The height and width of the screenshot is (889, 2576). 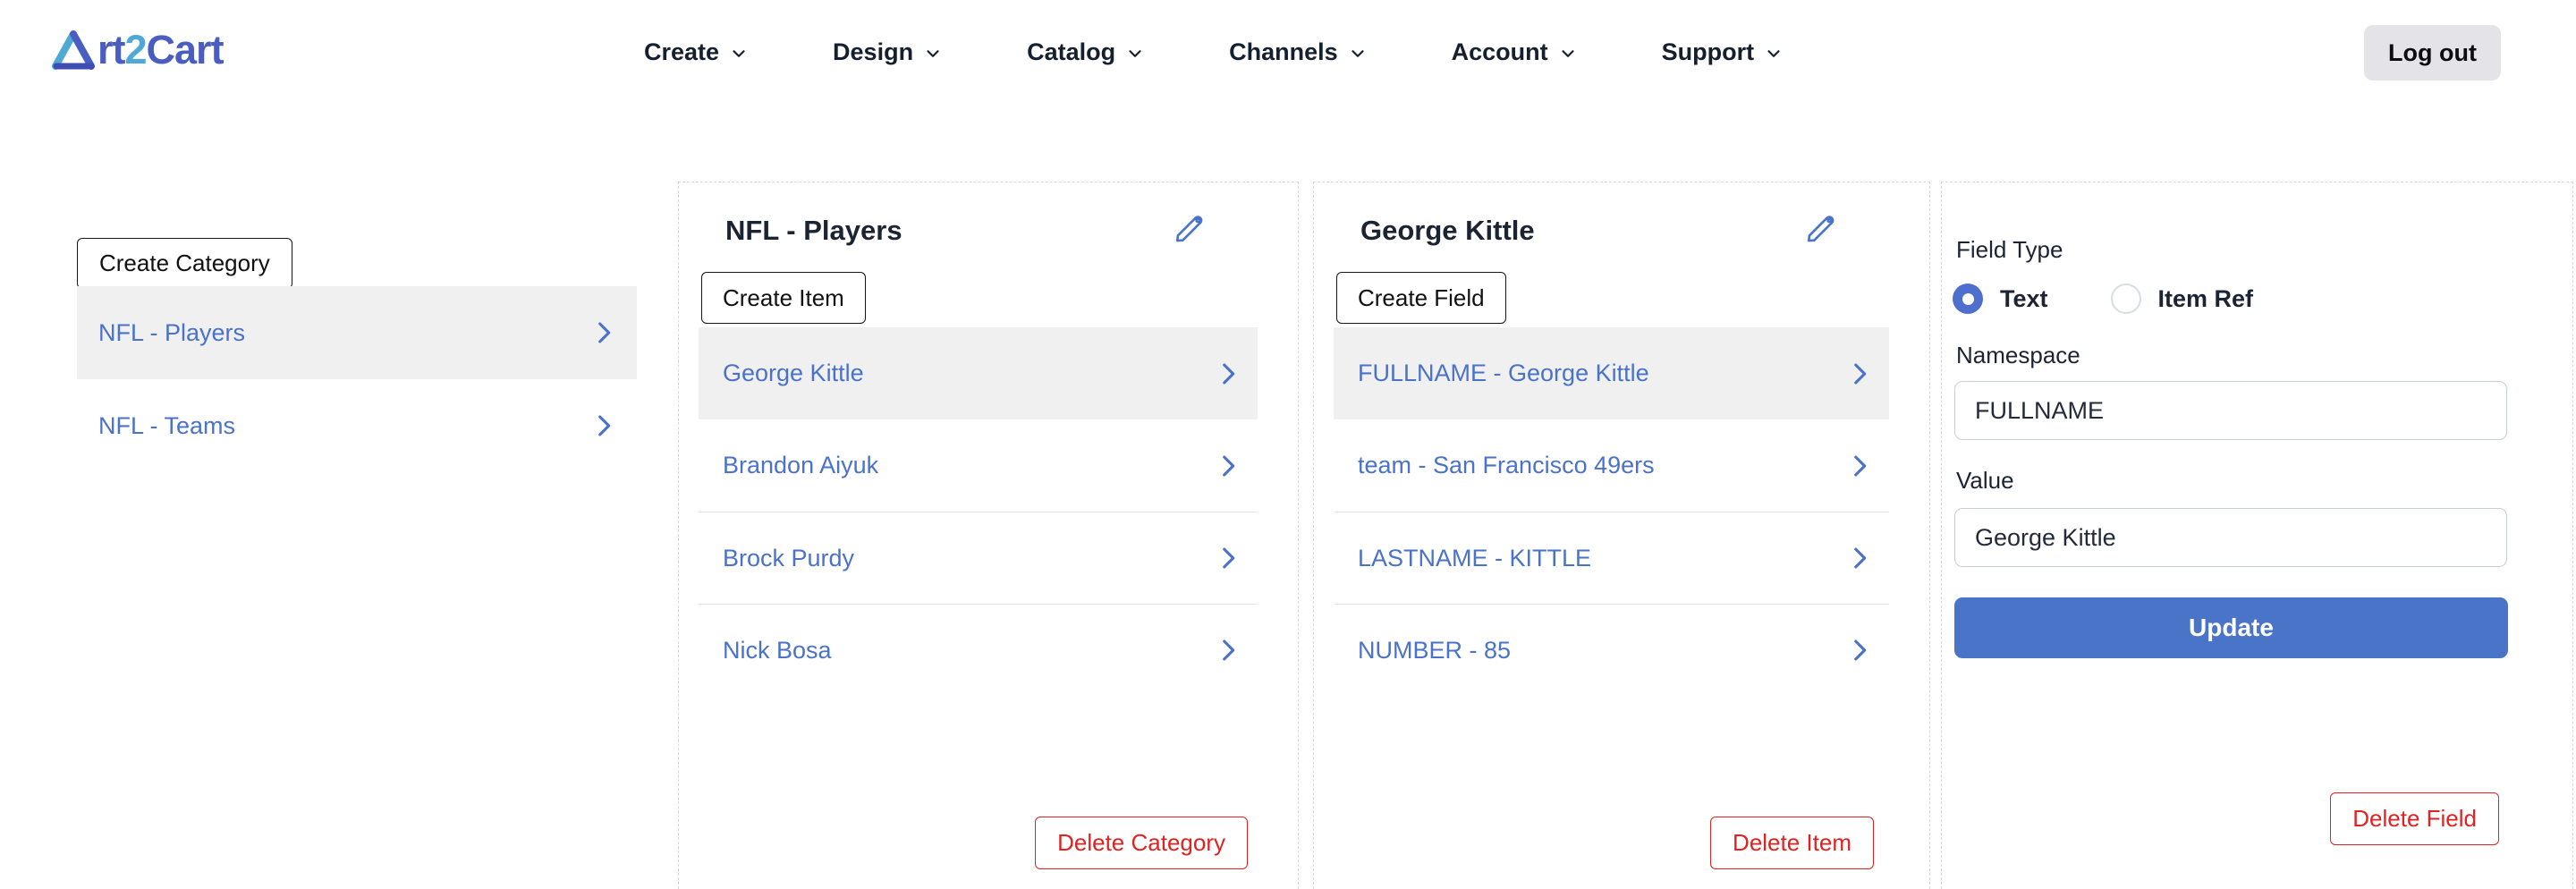 I want to click on delete-field-button: Delete Field, so click(x=2414, y=818).